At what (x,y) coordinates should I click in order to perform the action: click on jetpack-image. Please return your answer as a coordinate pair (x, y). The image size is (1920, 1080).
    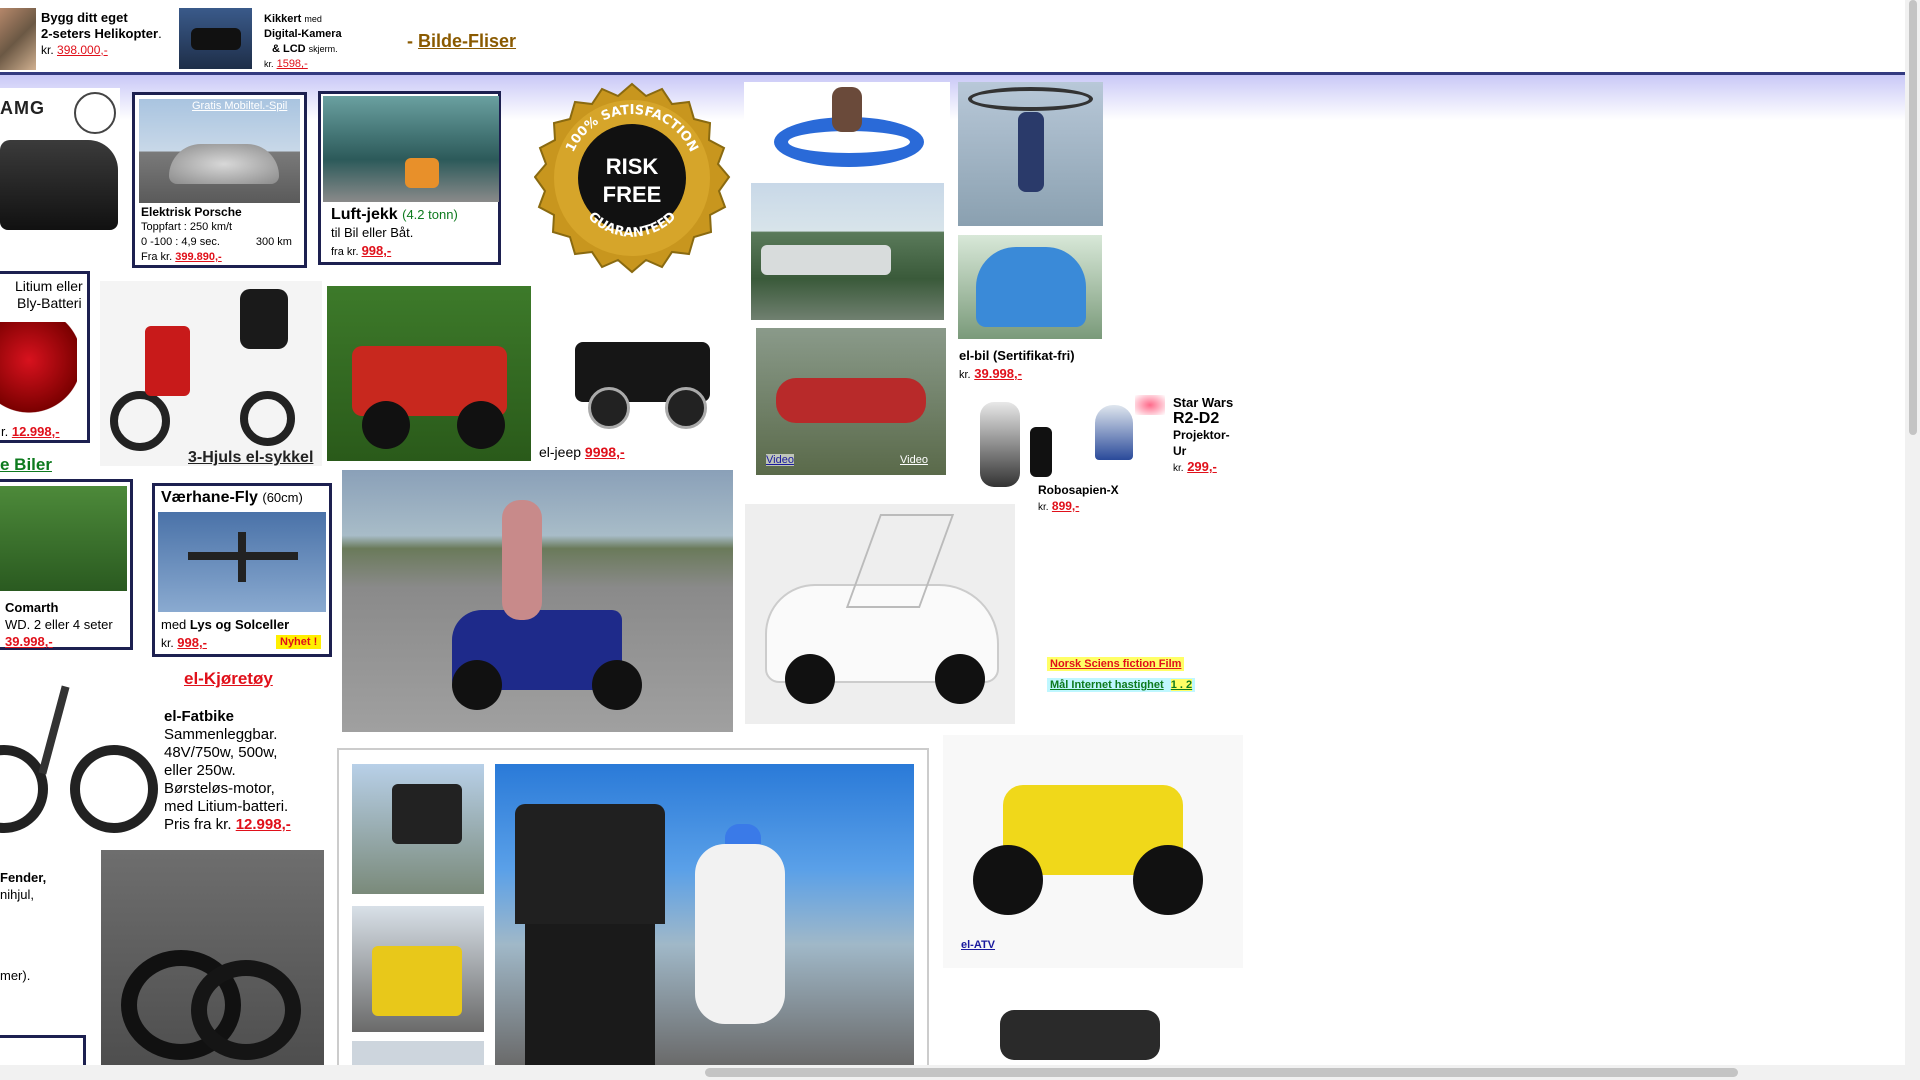
    Looking at the image, I should click on (1030, 154).